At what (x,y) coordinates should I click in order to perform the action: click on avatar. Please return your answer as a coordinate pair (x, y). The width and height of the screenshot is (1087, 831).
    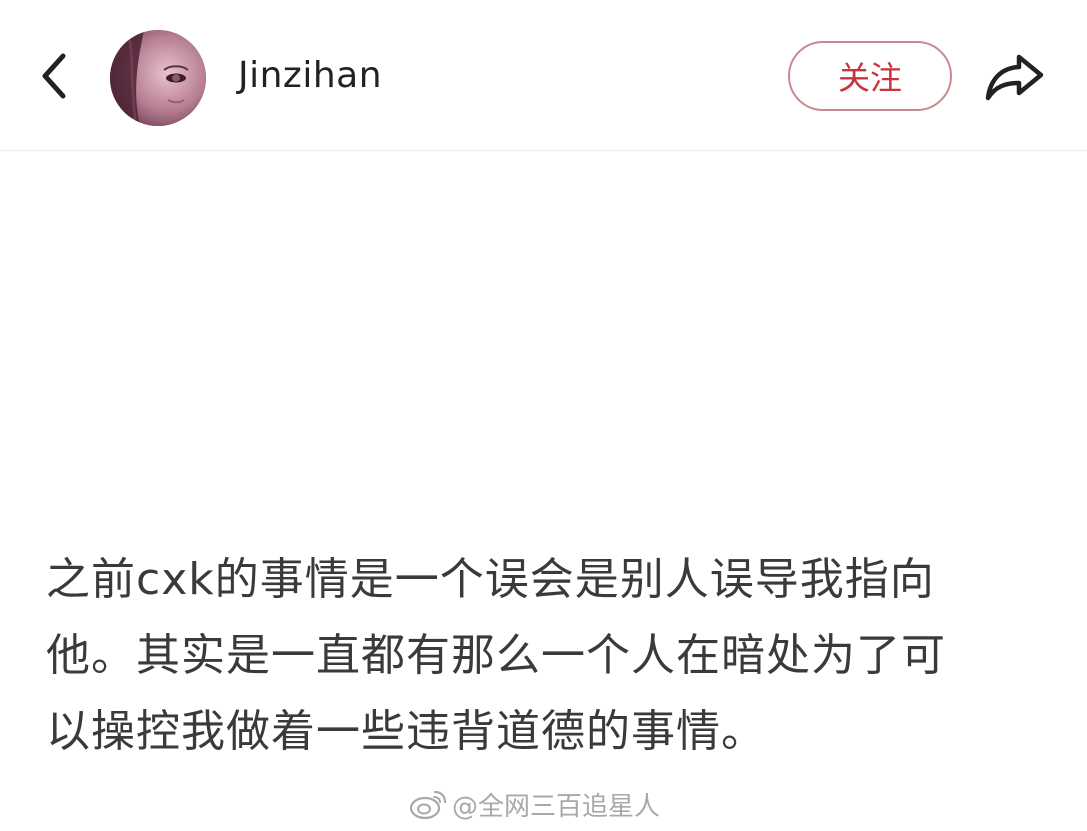
    Looking at the image, I should click on (158, 78).